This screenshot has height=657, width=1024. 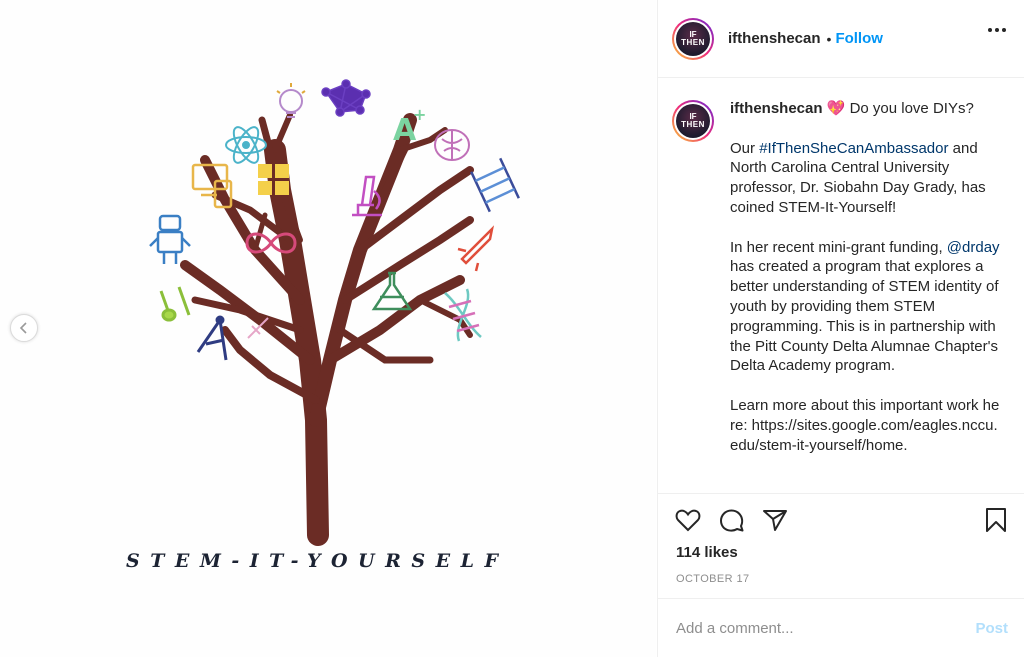 What do you see at coordinates (775, 520) in the screenshot?
I see `share-icon` at bounding box center [775, 520].